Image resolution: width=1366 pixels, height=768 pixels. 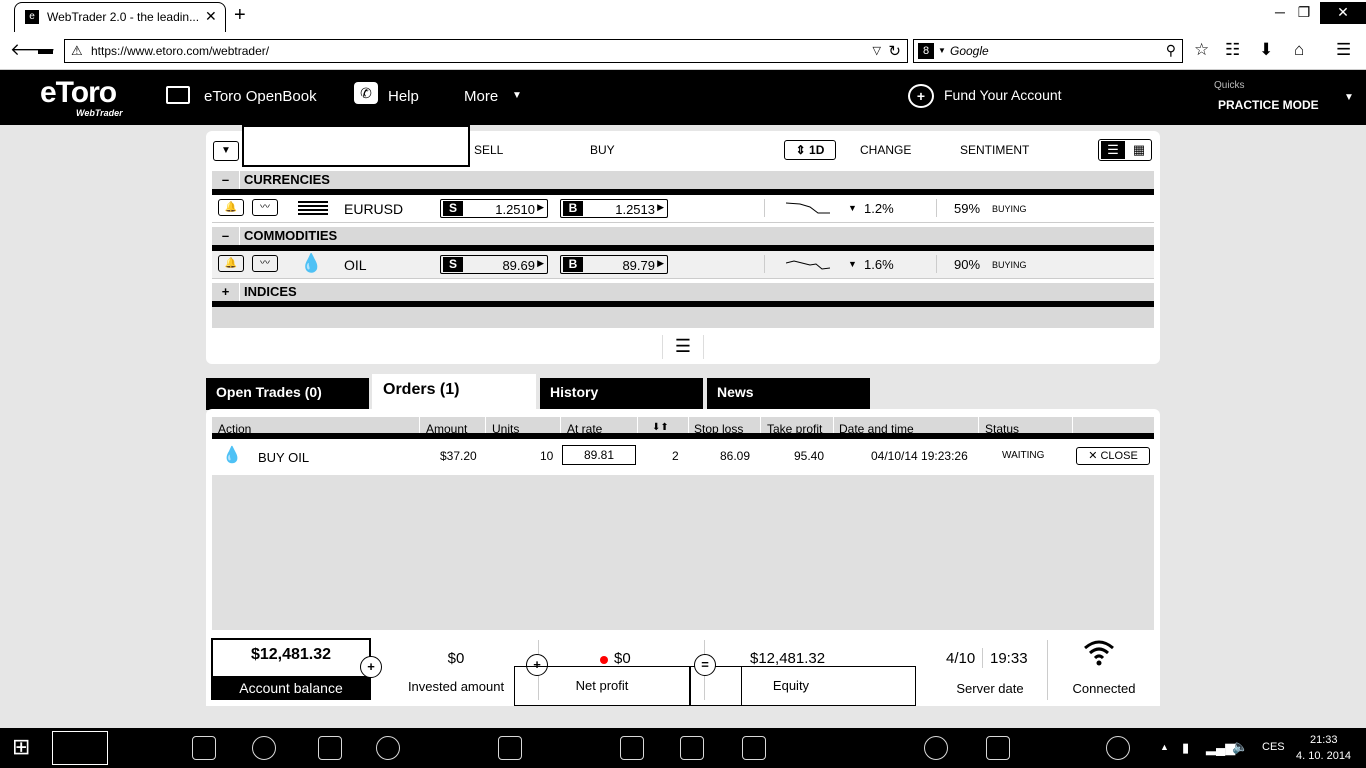 What do you see at coordinates (78, 93) in the screenshot?
I see `etoro-logo: eToro` at bounding box center [78, 93].